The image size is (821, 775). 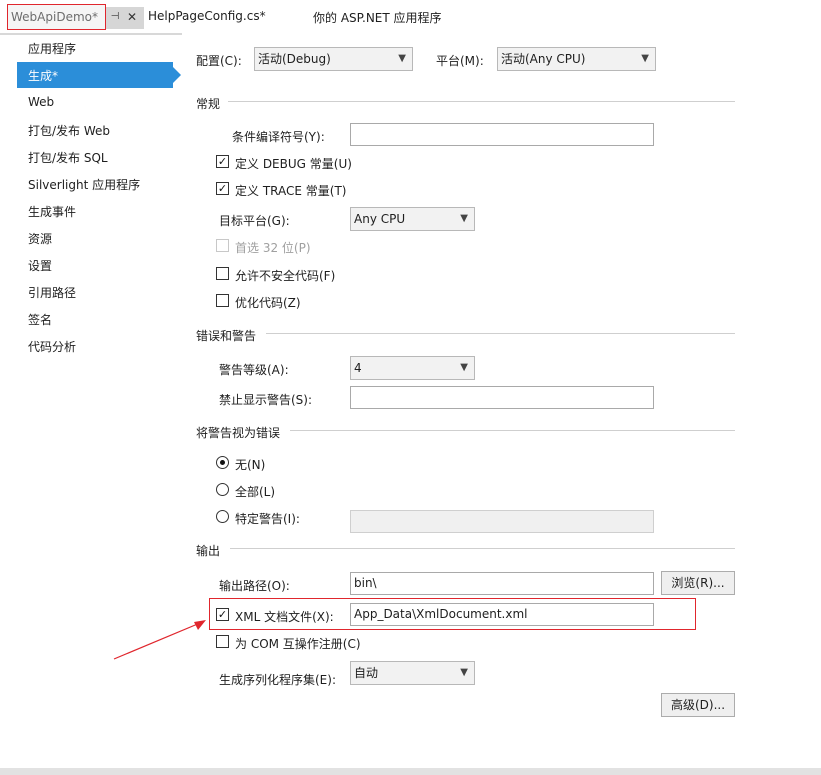 What do you see at coordinates (222, 245) in the screenshot?
I see `prefer-32bit-checkbox` at bounding box center [222, 245].